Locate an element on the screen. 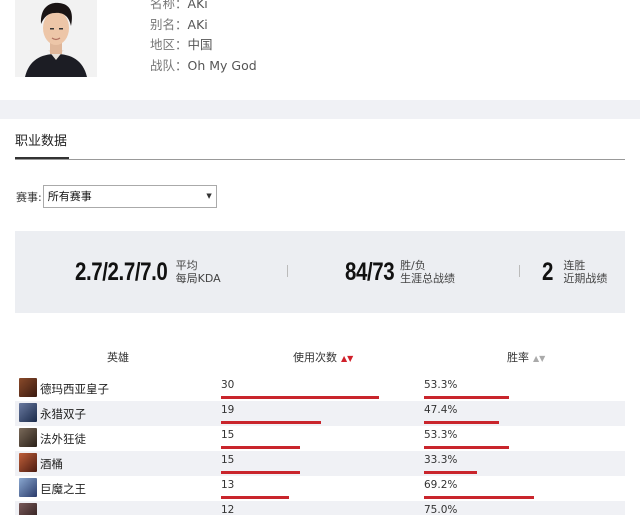 Image resolution: width=640 pixels, height=515 pixels. kda-value: 2.7/2.7/7.0 is located at coordinates (121, 271).